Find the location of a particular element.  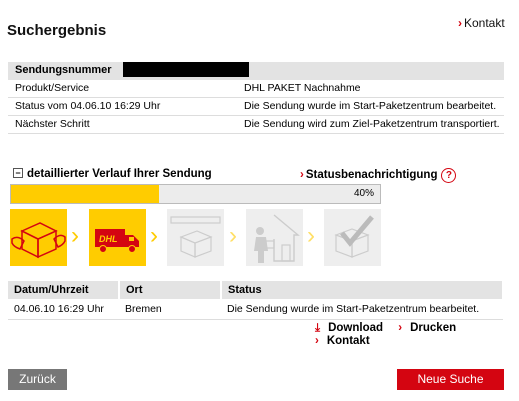

print-link: › Drucken is located at coordinates (424, 328).